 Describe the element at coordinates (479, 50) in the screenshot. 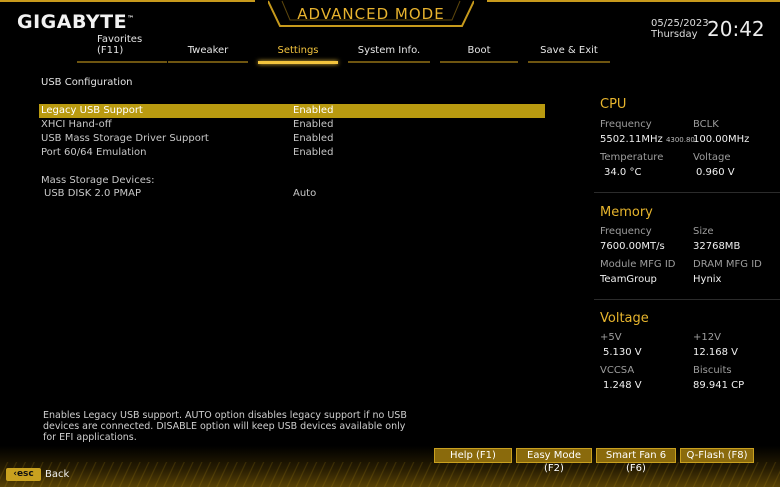

I see `tab-boot-label: Boot` at that location.